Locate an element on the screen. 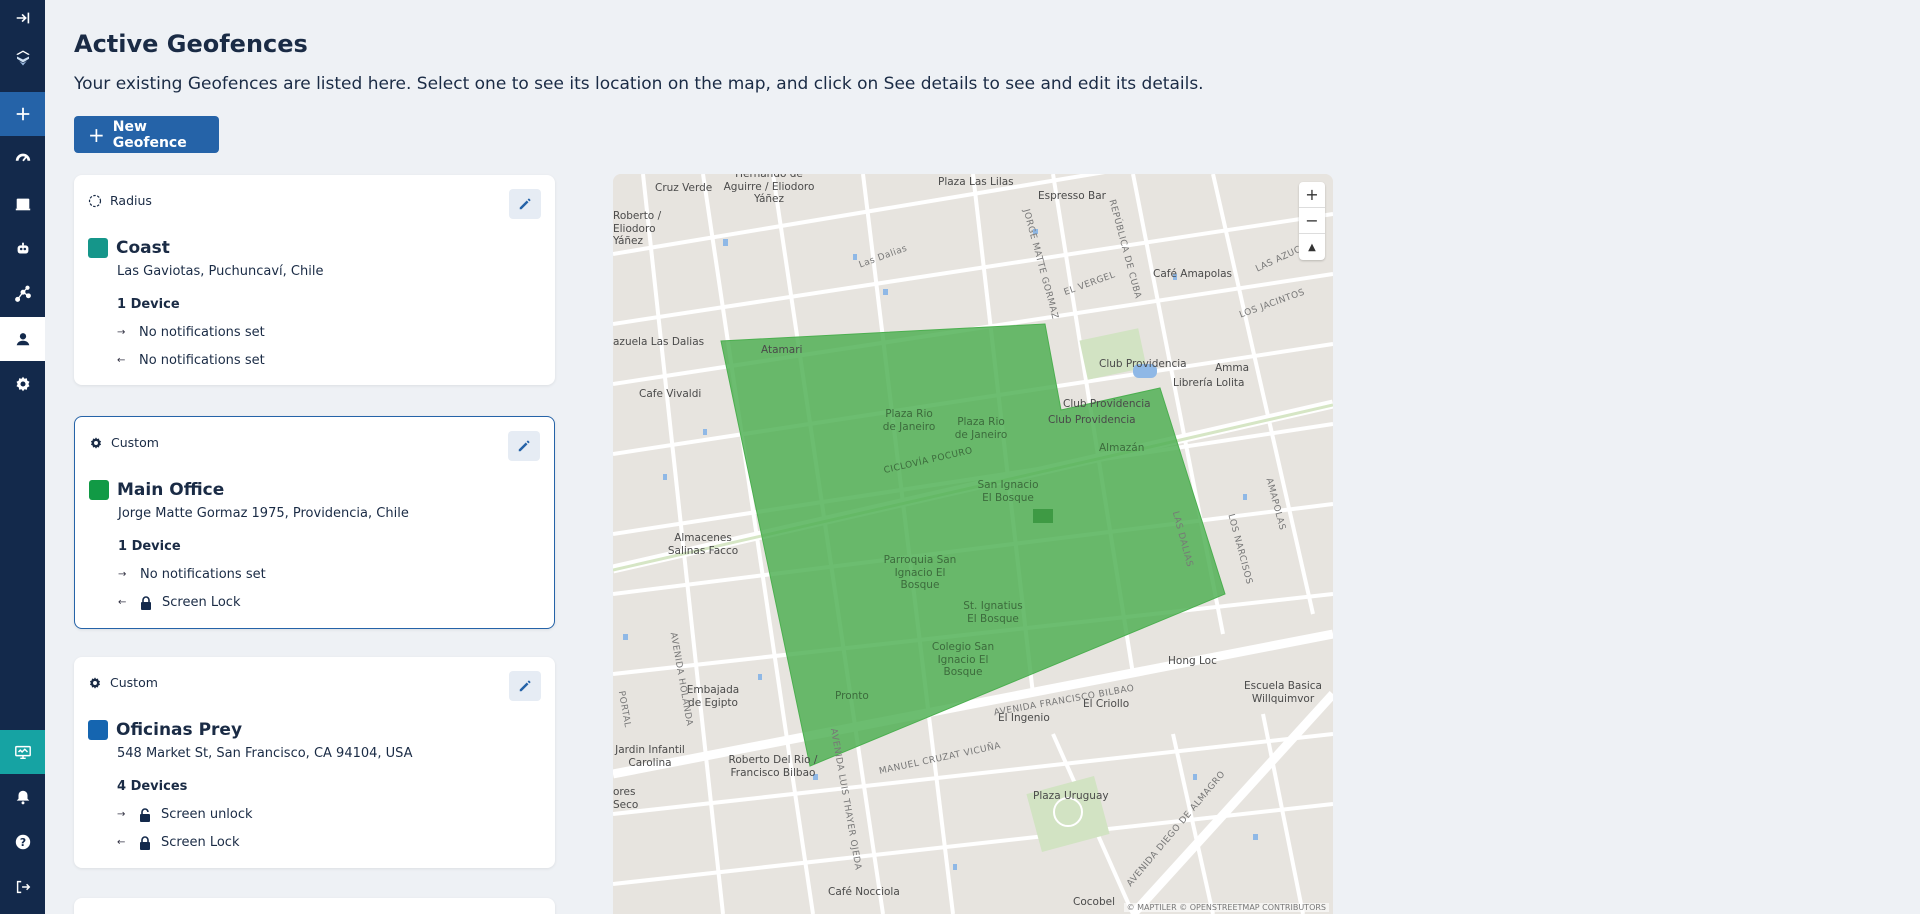  help-icon: ? is located at coordinates (22, 842).